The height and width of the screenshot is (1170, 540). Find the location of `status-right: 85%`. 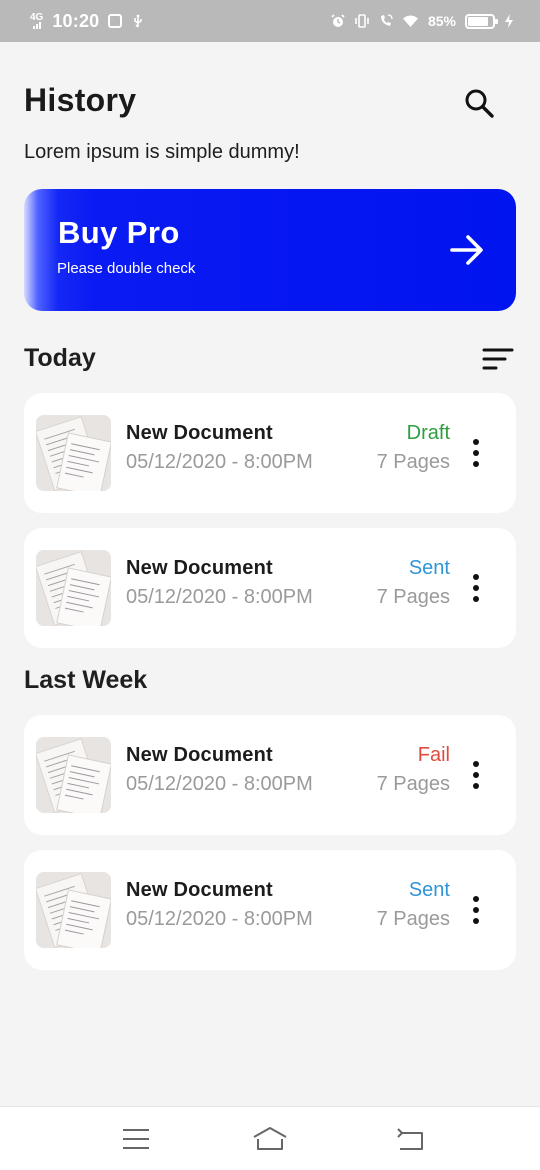

status-right: 85% is located at coordinates (422, 21).